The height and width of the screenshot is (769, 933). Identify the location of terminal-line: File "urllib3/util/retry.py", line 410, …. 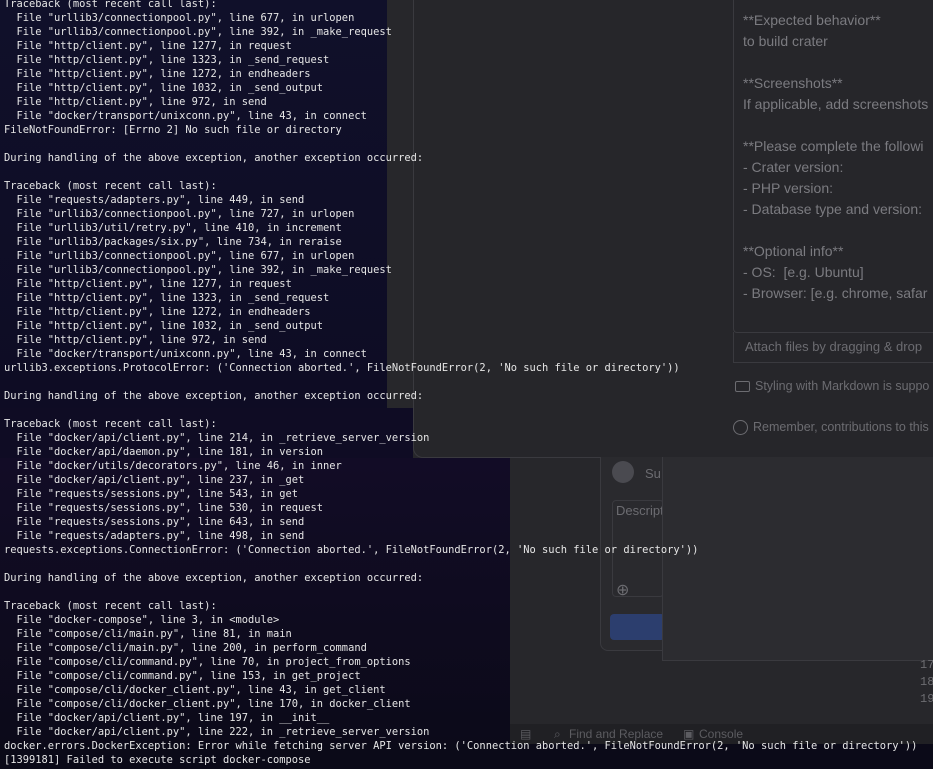
(173, 228).